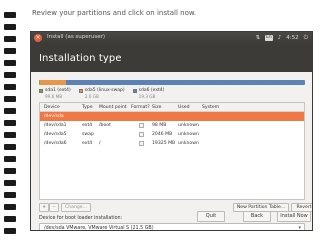  Describe the element at coordinates (257, 38) in the screenshot. I see `network-icon: ⇅` at that location.